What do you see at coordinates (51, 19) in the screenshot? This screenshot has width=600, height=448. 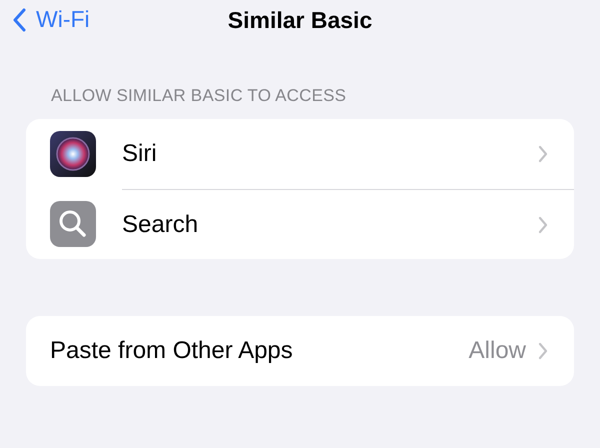 I see `back-button: Wi-Fi` at bounding box center [51, 19].